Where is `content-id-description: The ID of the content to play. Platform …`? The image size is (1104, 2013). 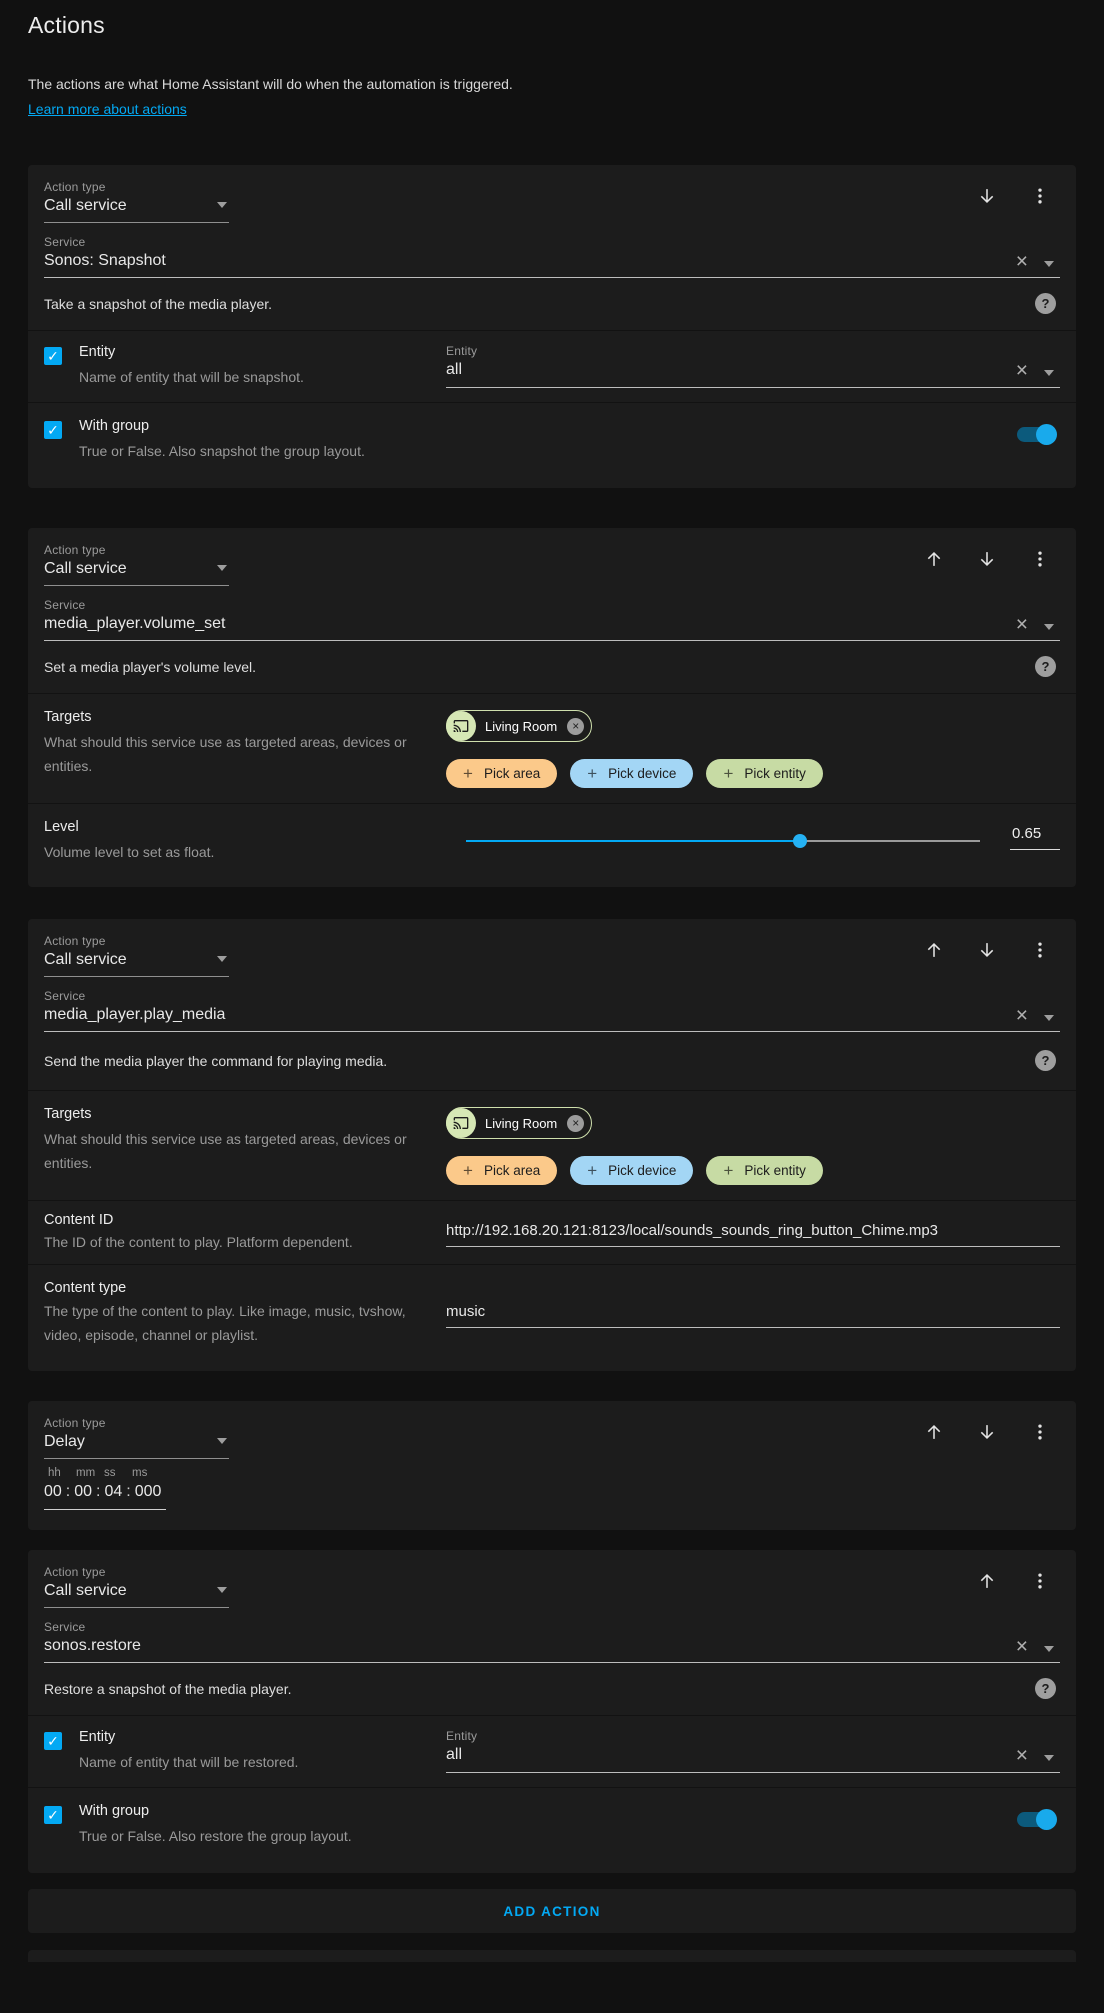
content-id-description: The ID of the content to play. Platform … is located at coordinates (198, 1242).